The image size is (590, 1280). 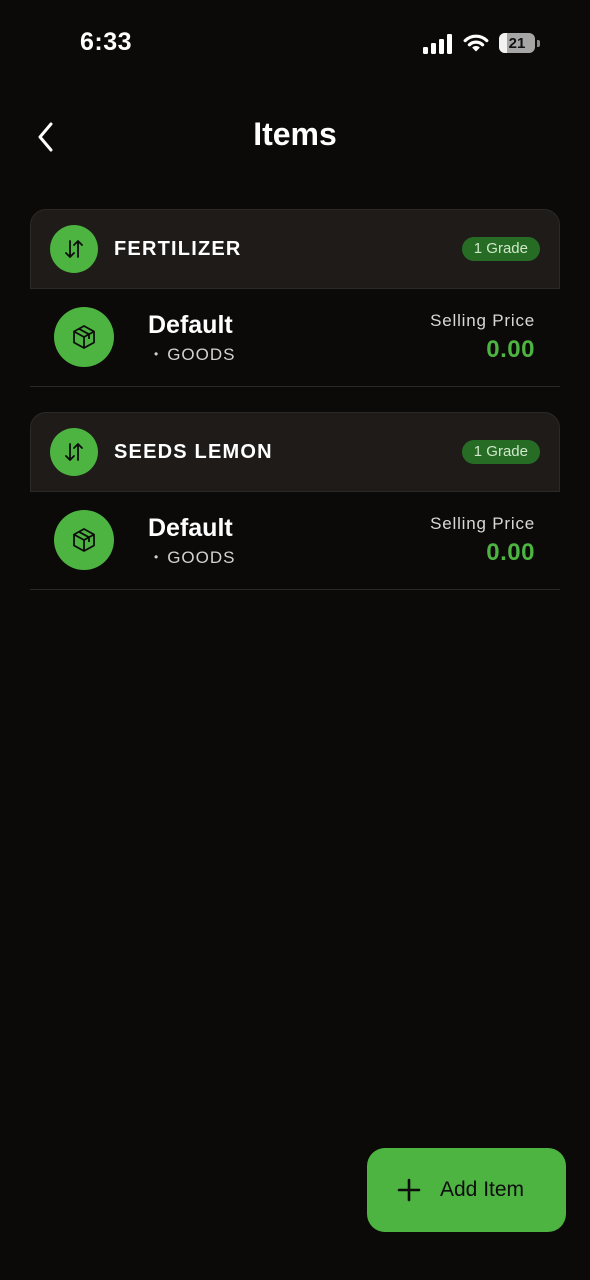 I want to click on battery-icon: 21, so click(x=521, y=44).